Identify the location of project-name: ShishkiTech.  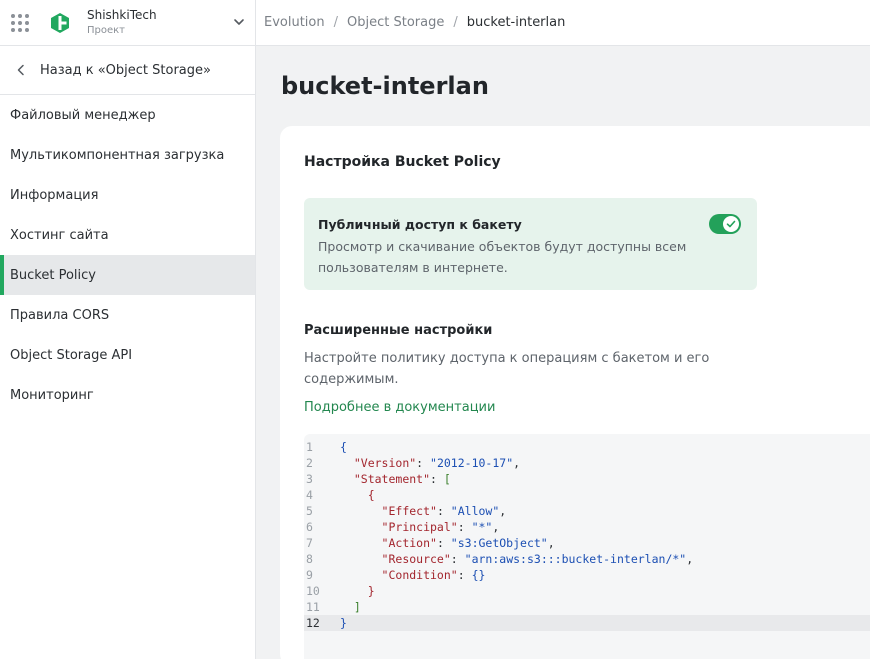
(122, 15).